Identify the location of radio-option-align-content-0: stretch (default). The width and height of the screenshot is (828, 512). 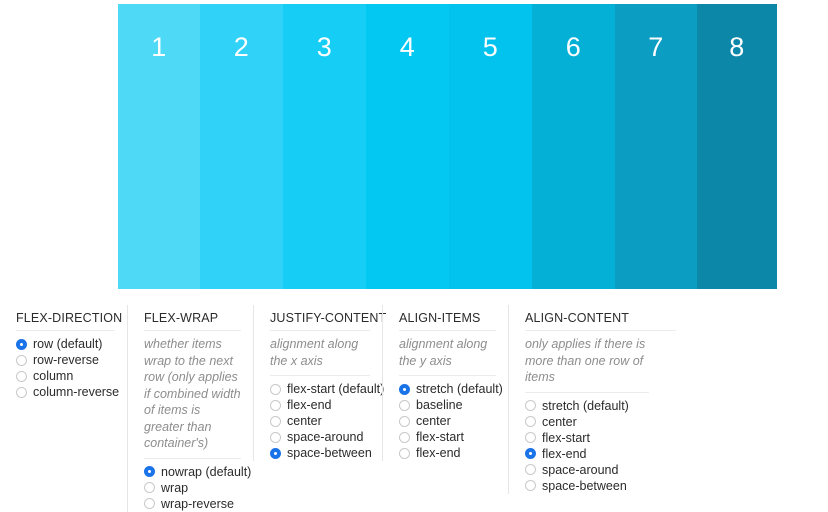
(600, 406).